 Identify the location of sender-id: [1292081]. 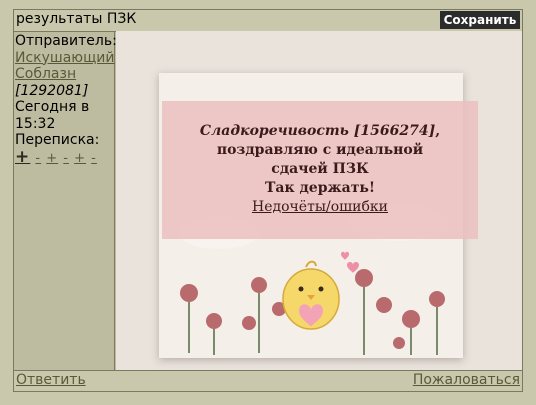
(52, 90).